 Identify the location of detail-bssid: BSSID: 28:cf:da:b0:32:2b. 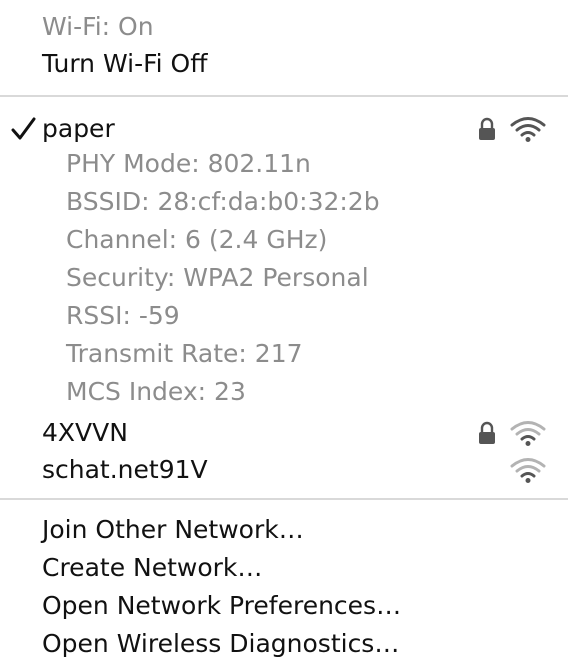
(285, 202).